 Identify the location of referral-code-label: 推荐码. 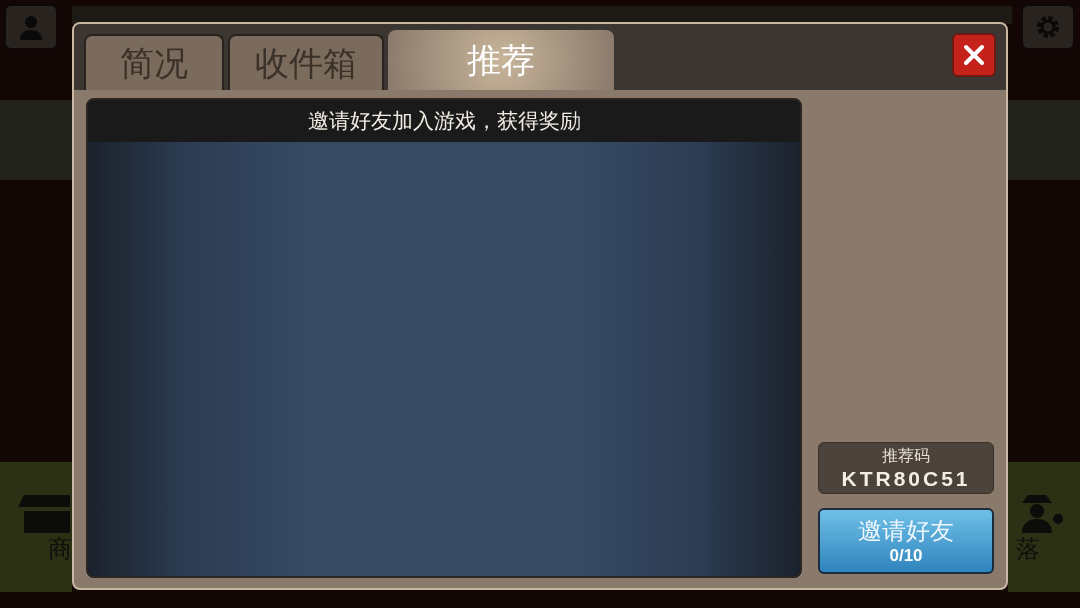
(906, 455).